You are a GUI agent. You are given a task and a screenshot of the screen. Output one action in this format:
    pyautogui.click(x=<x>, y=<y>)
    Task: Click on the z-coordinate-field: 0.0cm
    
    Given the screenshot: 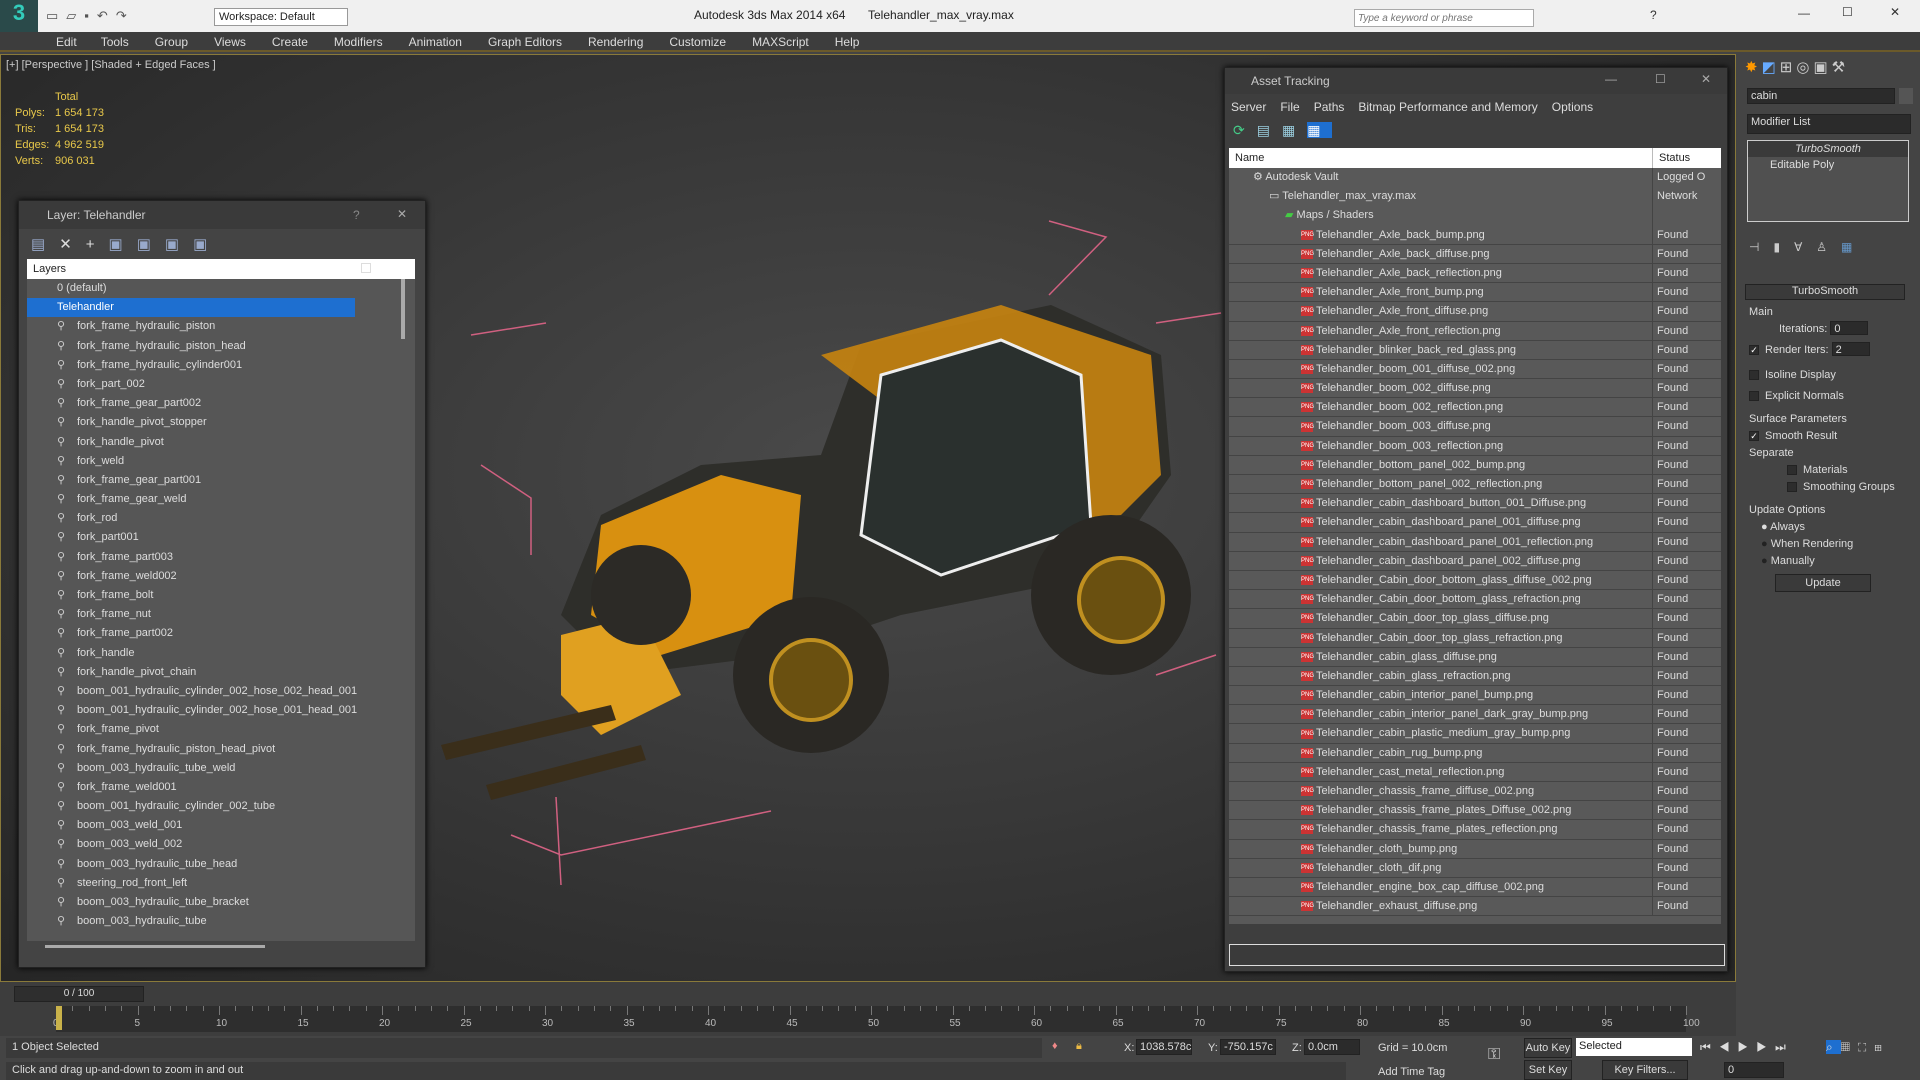 What is the action you would take?
    pyautogui.click(x=1332, y=1047)
    